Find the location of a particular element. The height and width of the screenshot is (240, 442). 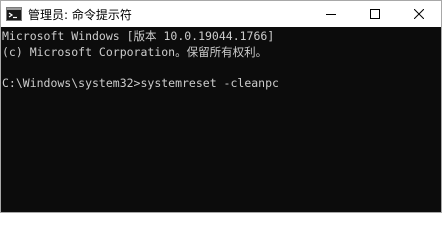

console-line-command: C:\Windows\system32>systemreset -cleanpc is located at coordinates (140, 83).